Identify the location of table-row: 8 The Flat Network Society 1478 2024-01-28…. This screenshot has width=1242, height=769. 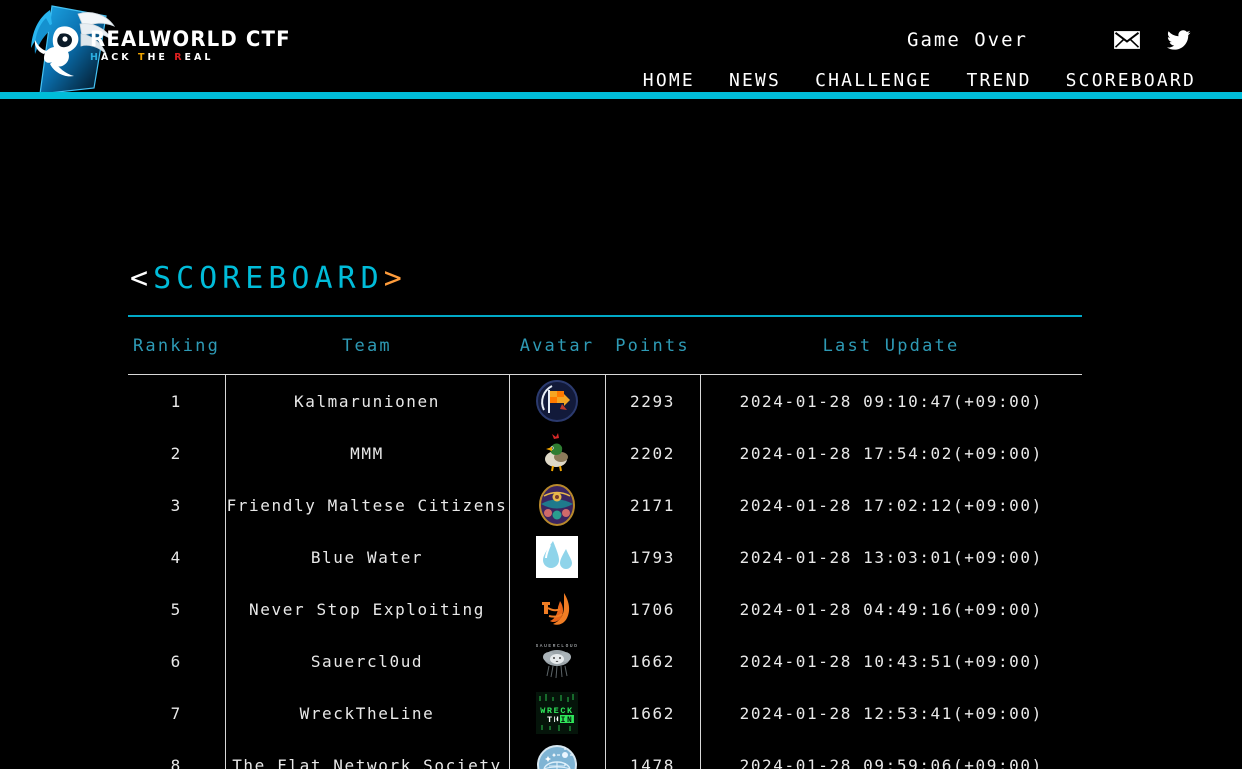
(605, 754).